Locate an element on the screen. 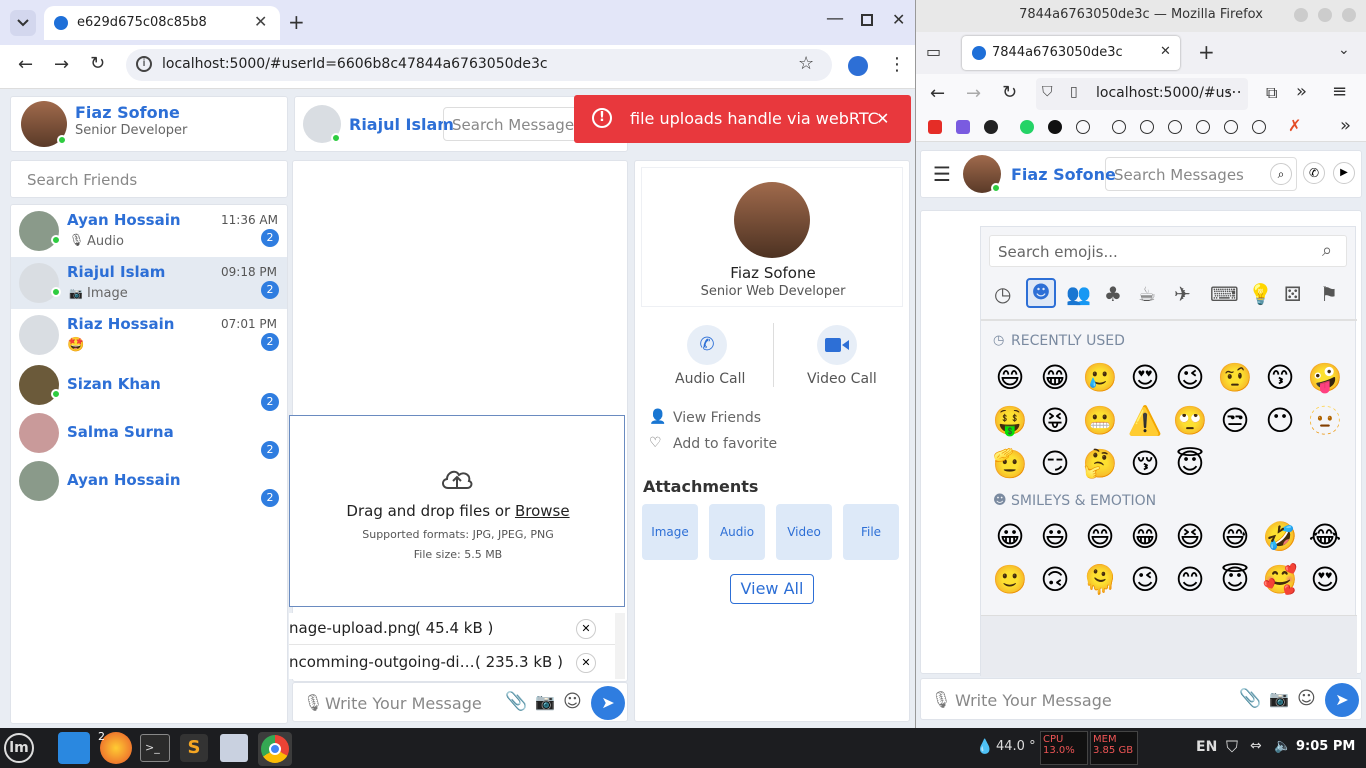 This screenshot has width=1366, height=768. objects-category-icon: 💡 is located at coordinates (1260, 294).